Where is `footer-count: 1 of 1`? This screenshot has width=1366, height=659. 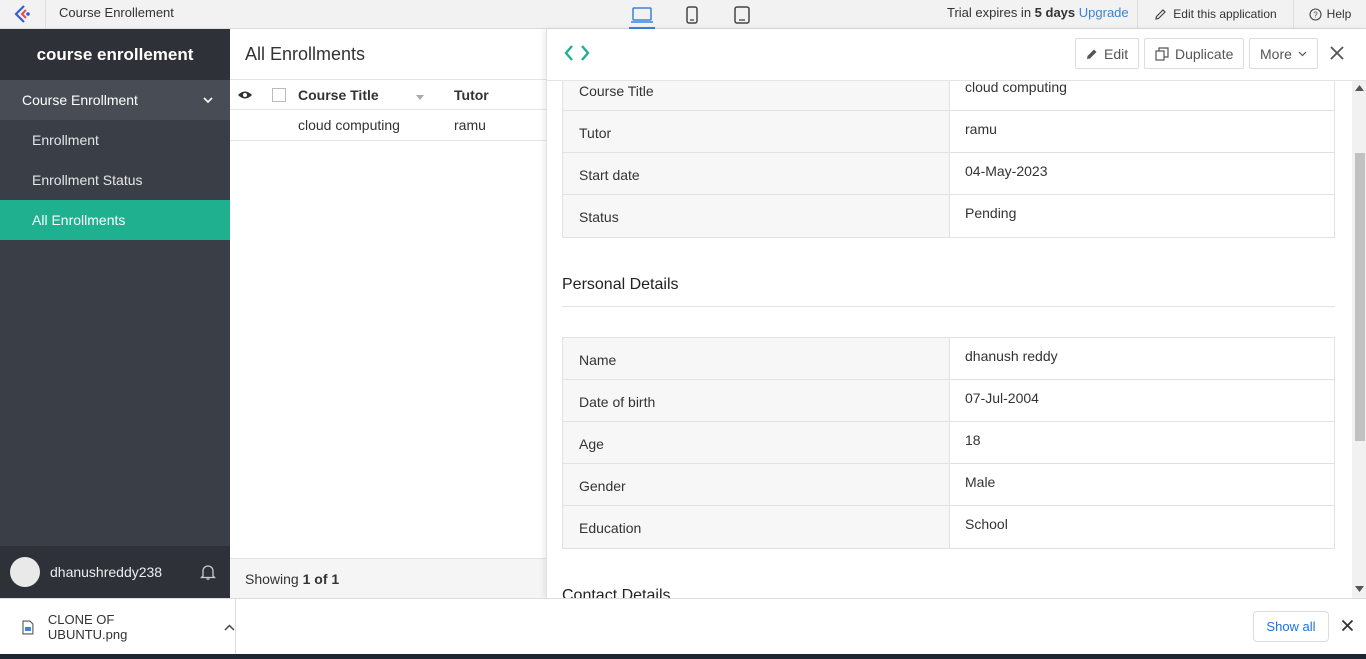 footer-count: 1 of 1 is located at coordinates (321, 578).